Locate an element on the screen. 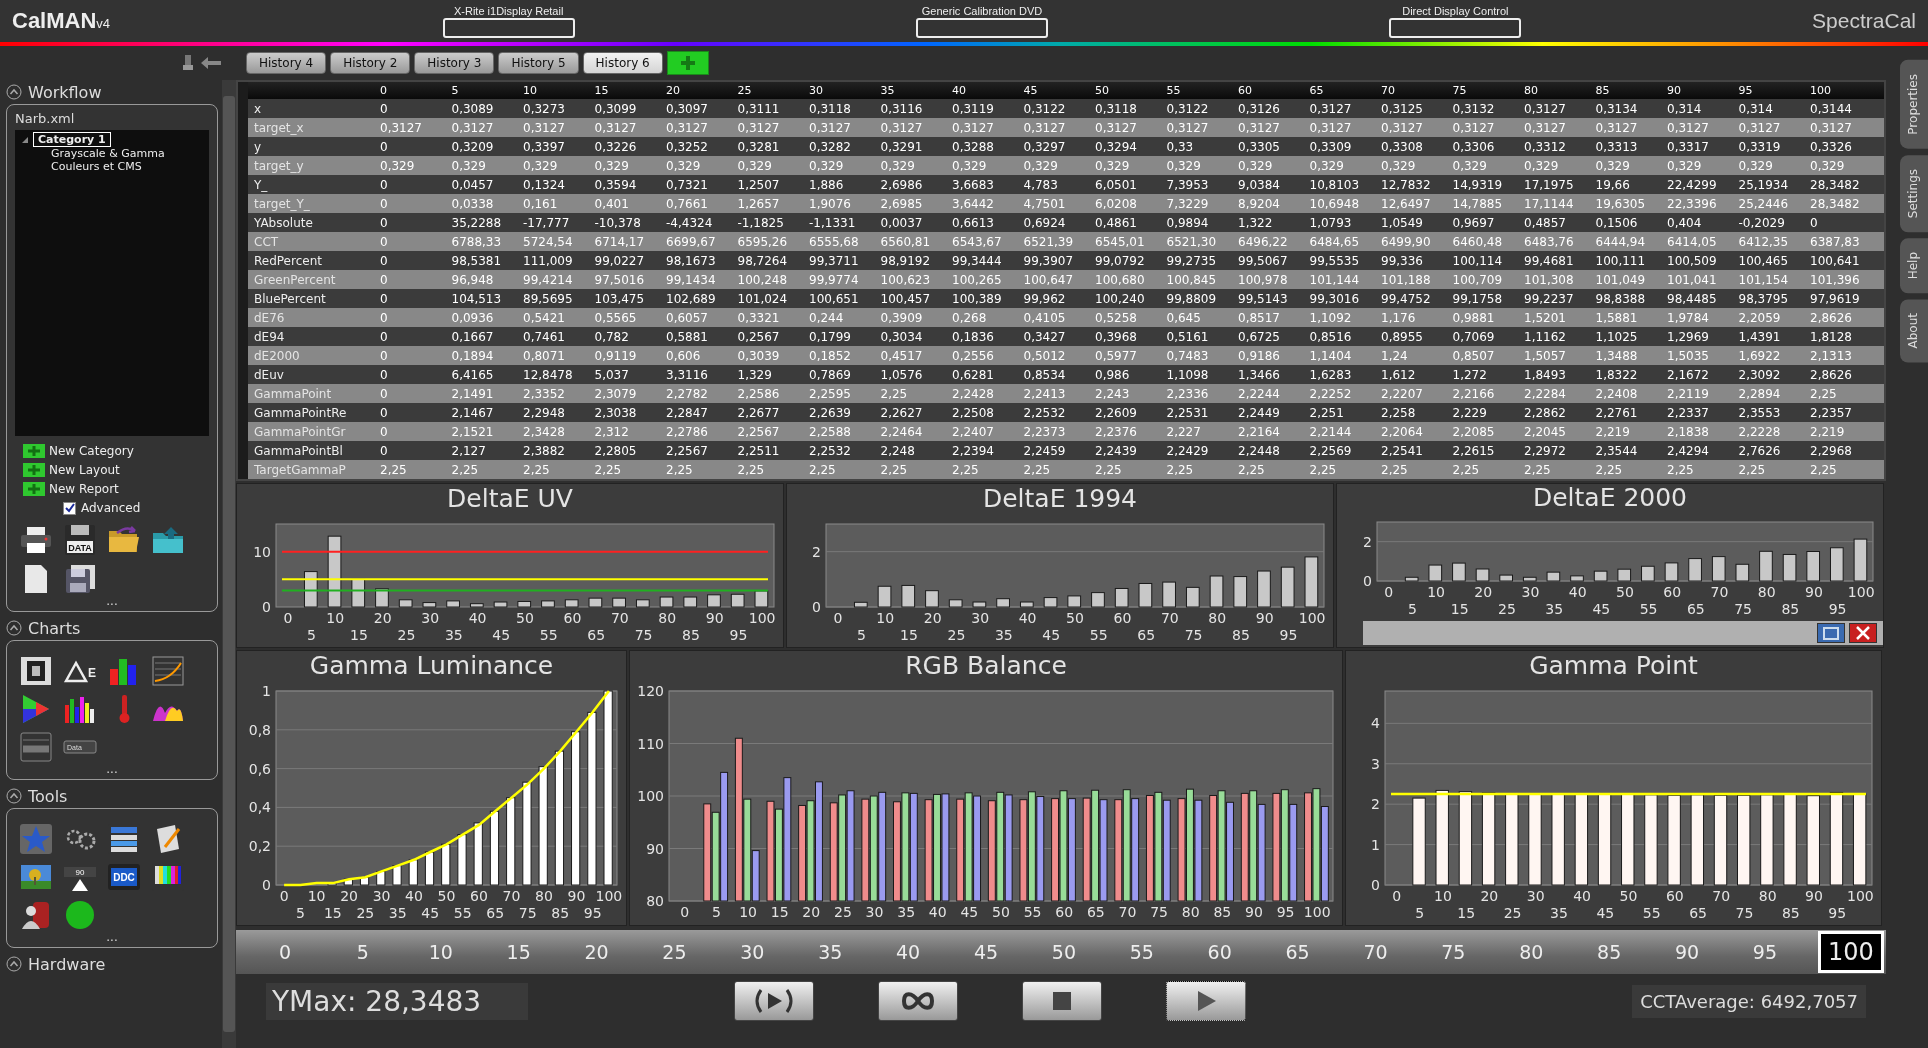 Image resolution: width=1928 pixels, height=1048 pixels. slider-stop: 55 is located at coordinates (1141, 952).